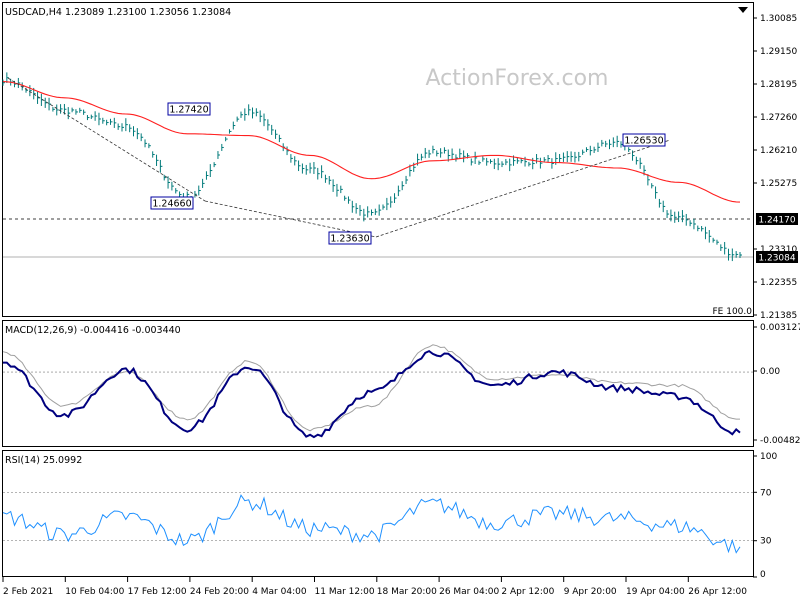 Image resolution: width=800 pixels, height=600 pixels. I want to click on y-tick-label: 1.26210, so click(778, 151).